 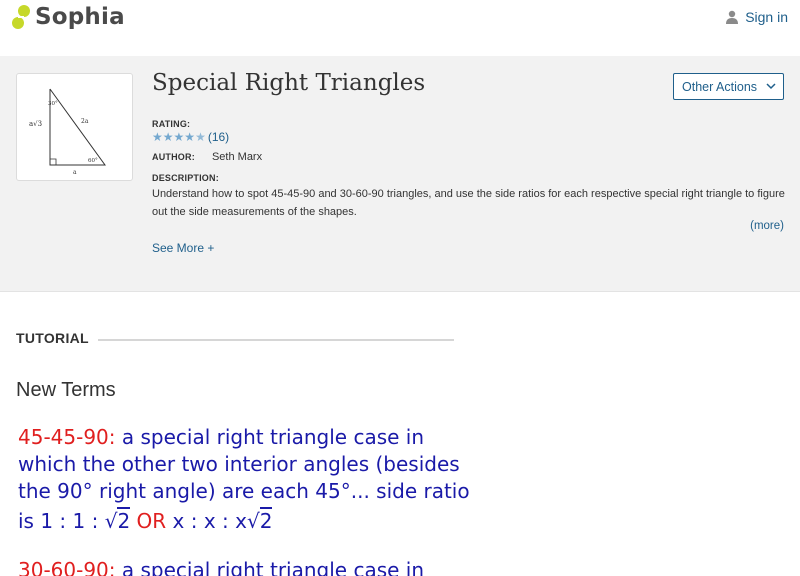 What do you see at coordinates (270, 437) in the screenshot?
I see `term-45-45-90-text1: a special right triangle case in` at bounding box center [270, 437].